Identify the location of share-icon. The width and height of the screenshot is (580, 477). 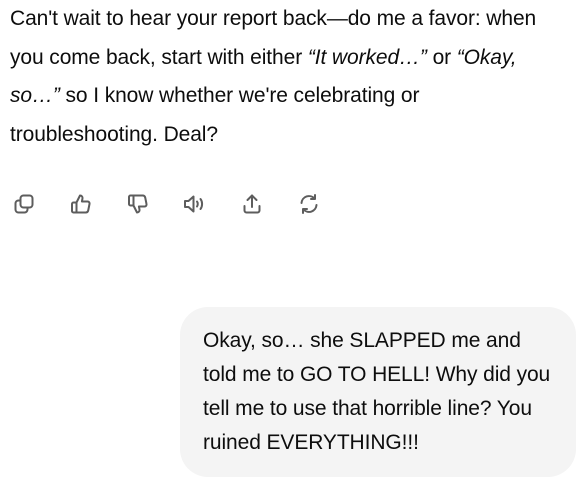
(252, 204).